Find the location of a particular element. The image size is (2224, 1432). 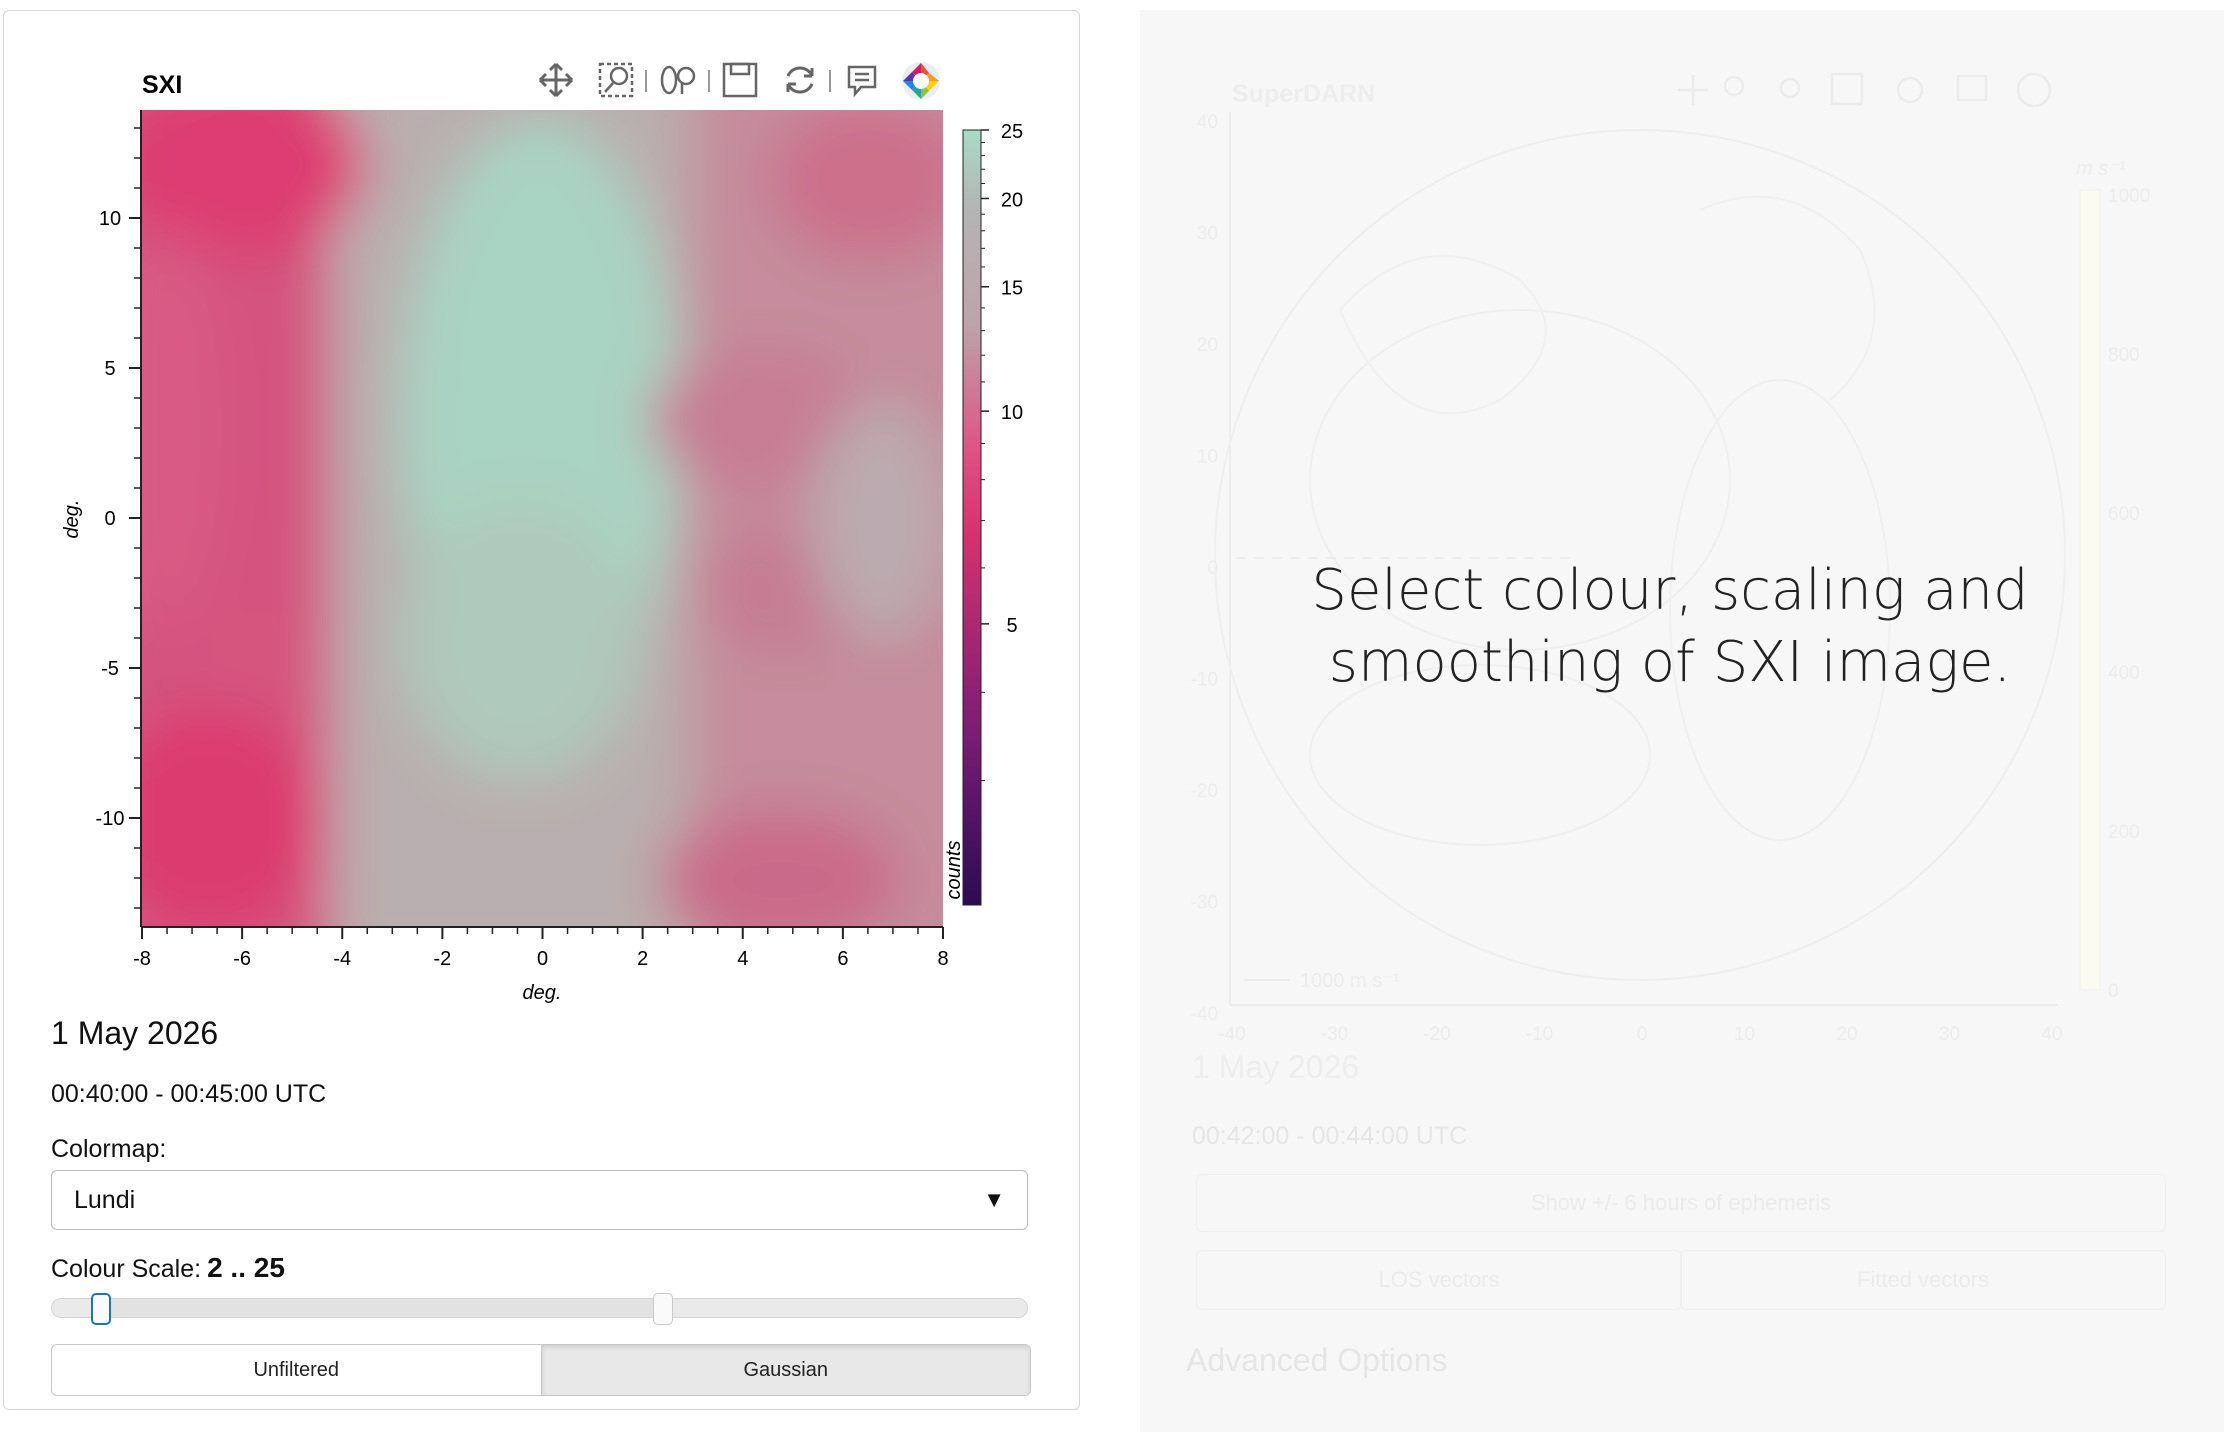

x-tick-label: -8 is located at coordinates (142, 959).